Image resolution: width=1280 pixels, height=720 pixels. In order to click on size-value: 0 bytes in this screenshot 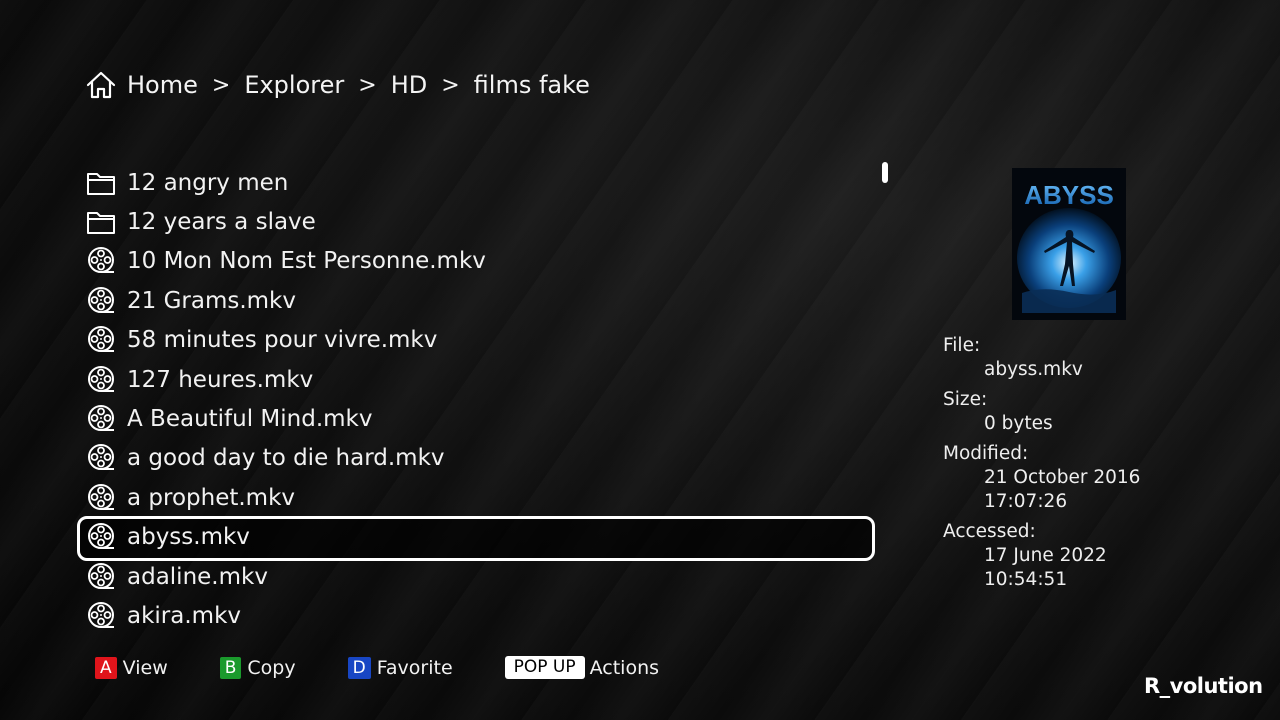, I will do `click(1018, 423)`.